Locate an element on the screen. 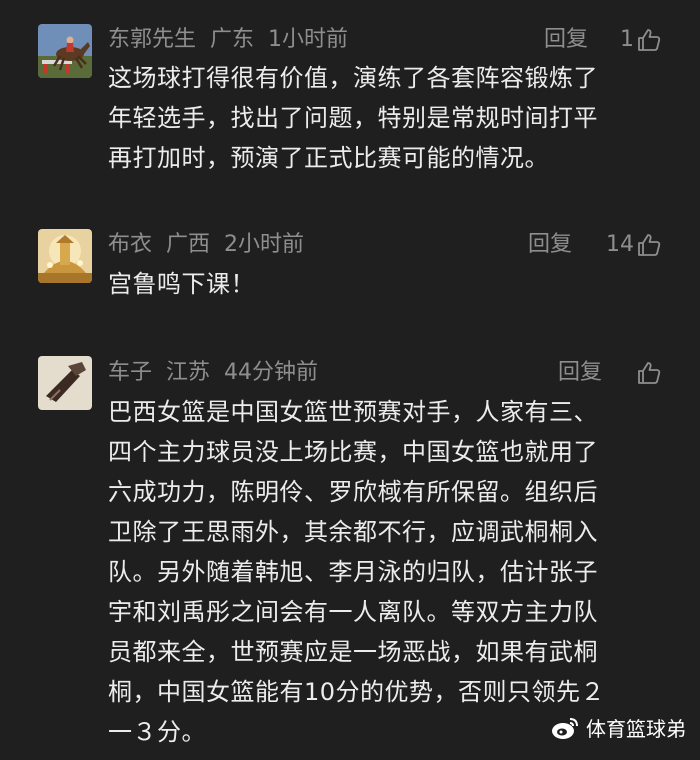  username: 车子 is located at coordinates (130, 372).